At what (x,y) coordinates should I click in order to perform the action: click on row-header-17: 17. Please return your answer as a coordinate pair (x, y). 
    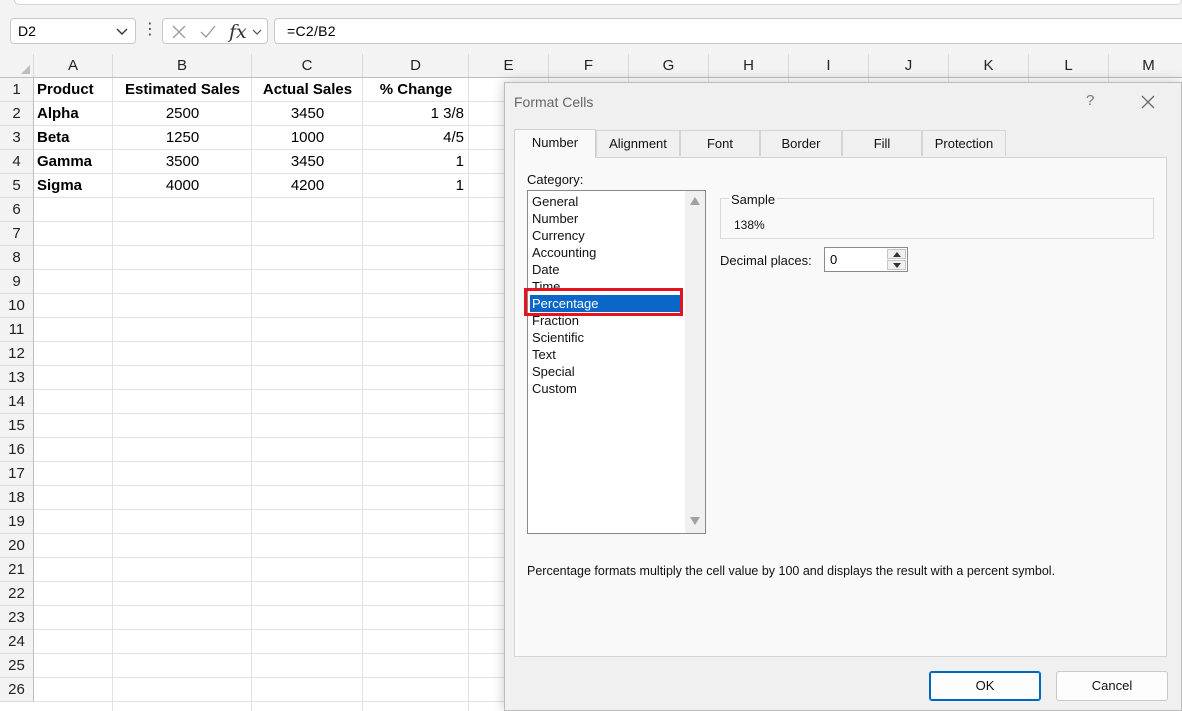
    Looking at the image, I should click on (17, 474).